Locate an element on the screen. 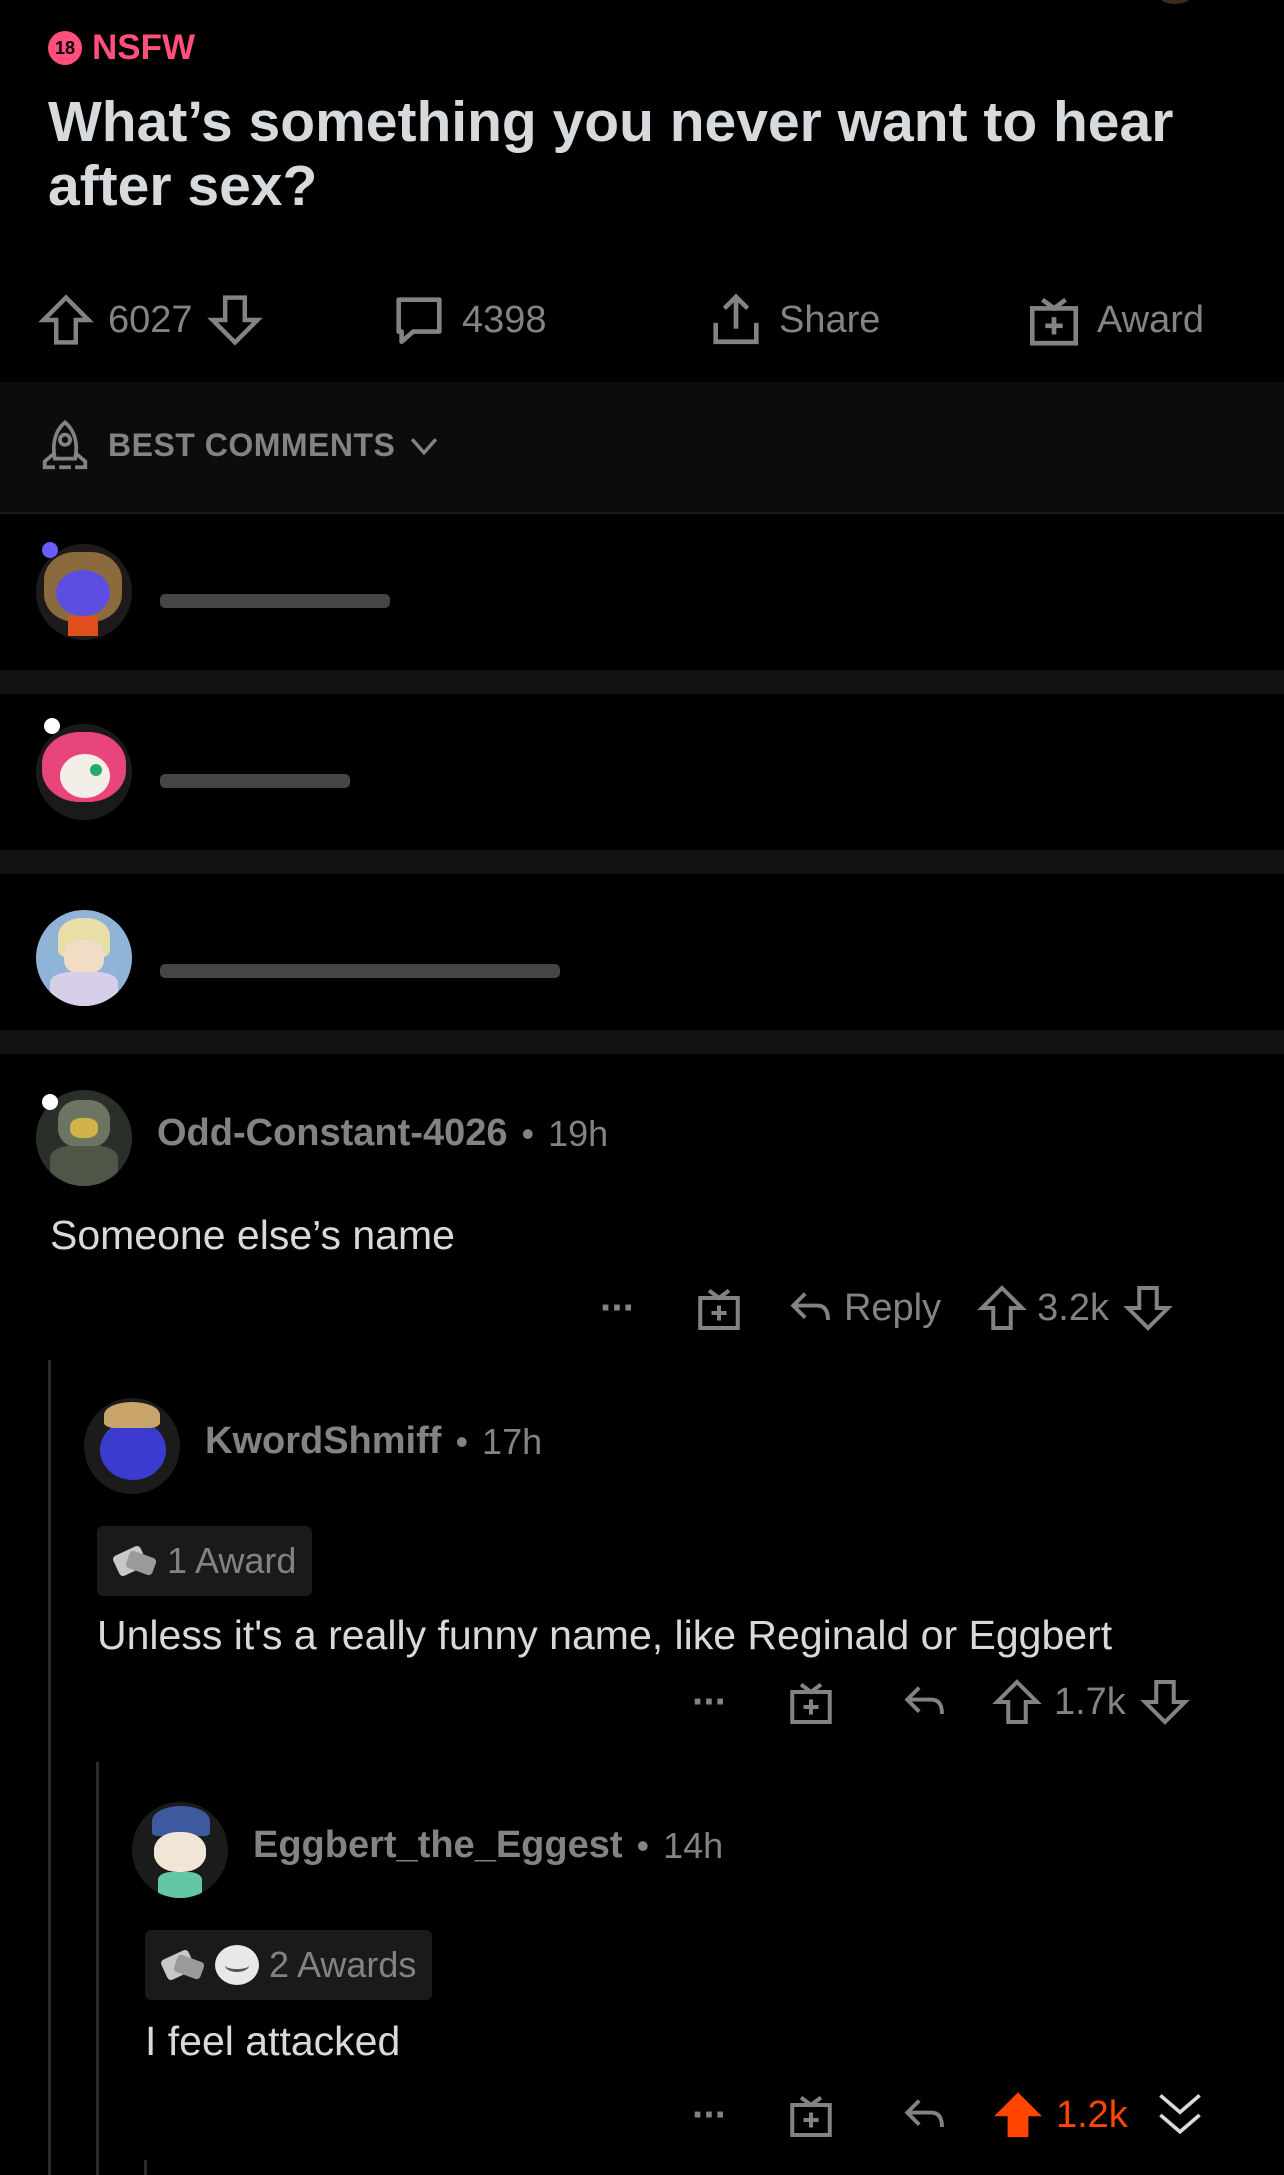 This screenshot has width=1284, height=2175. comment-body: Someone else’s name is located at coordinates (252, 1235).